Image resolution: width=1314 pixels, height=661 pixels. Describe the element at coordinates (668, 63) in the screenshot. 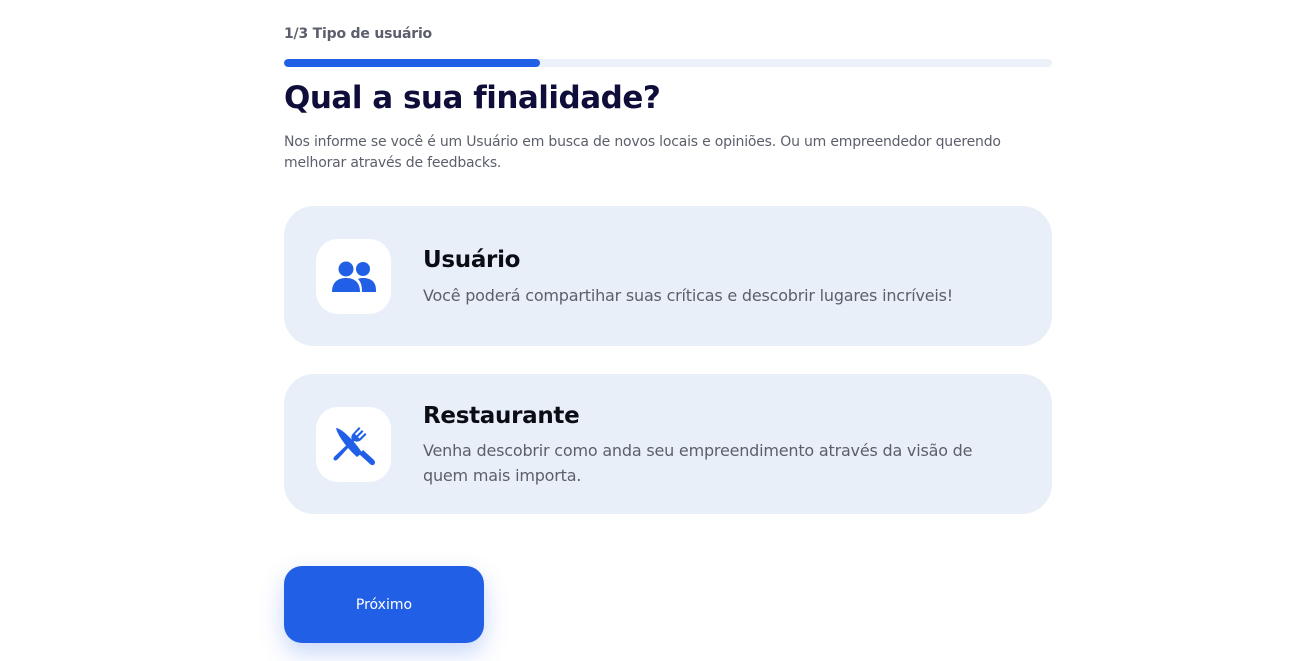

I see `progress-bar` at that location.